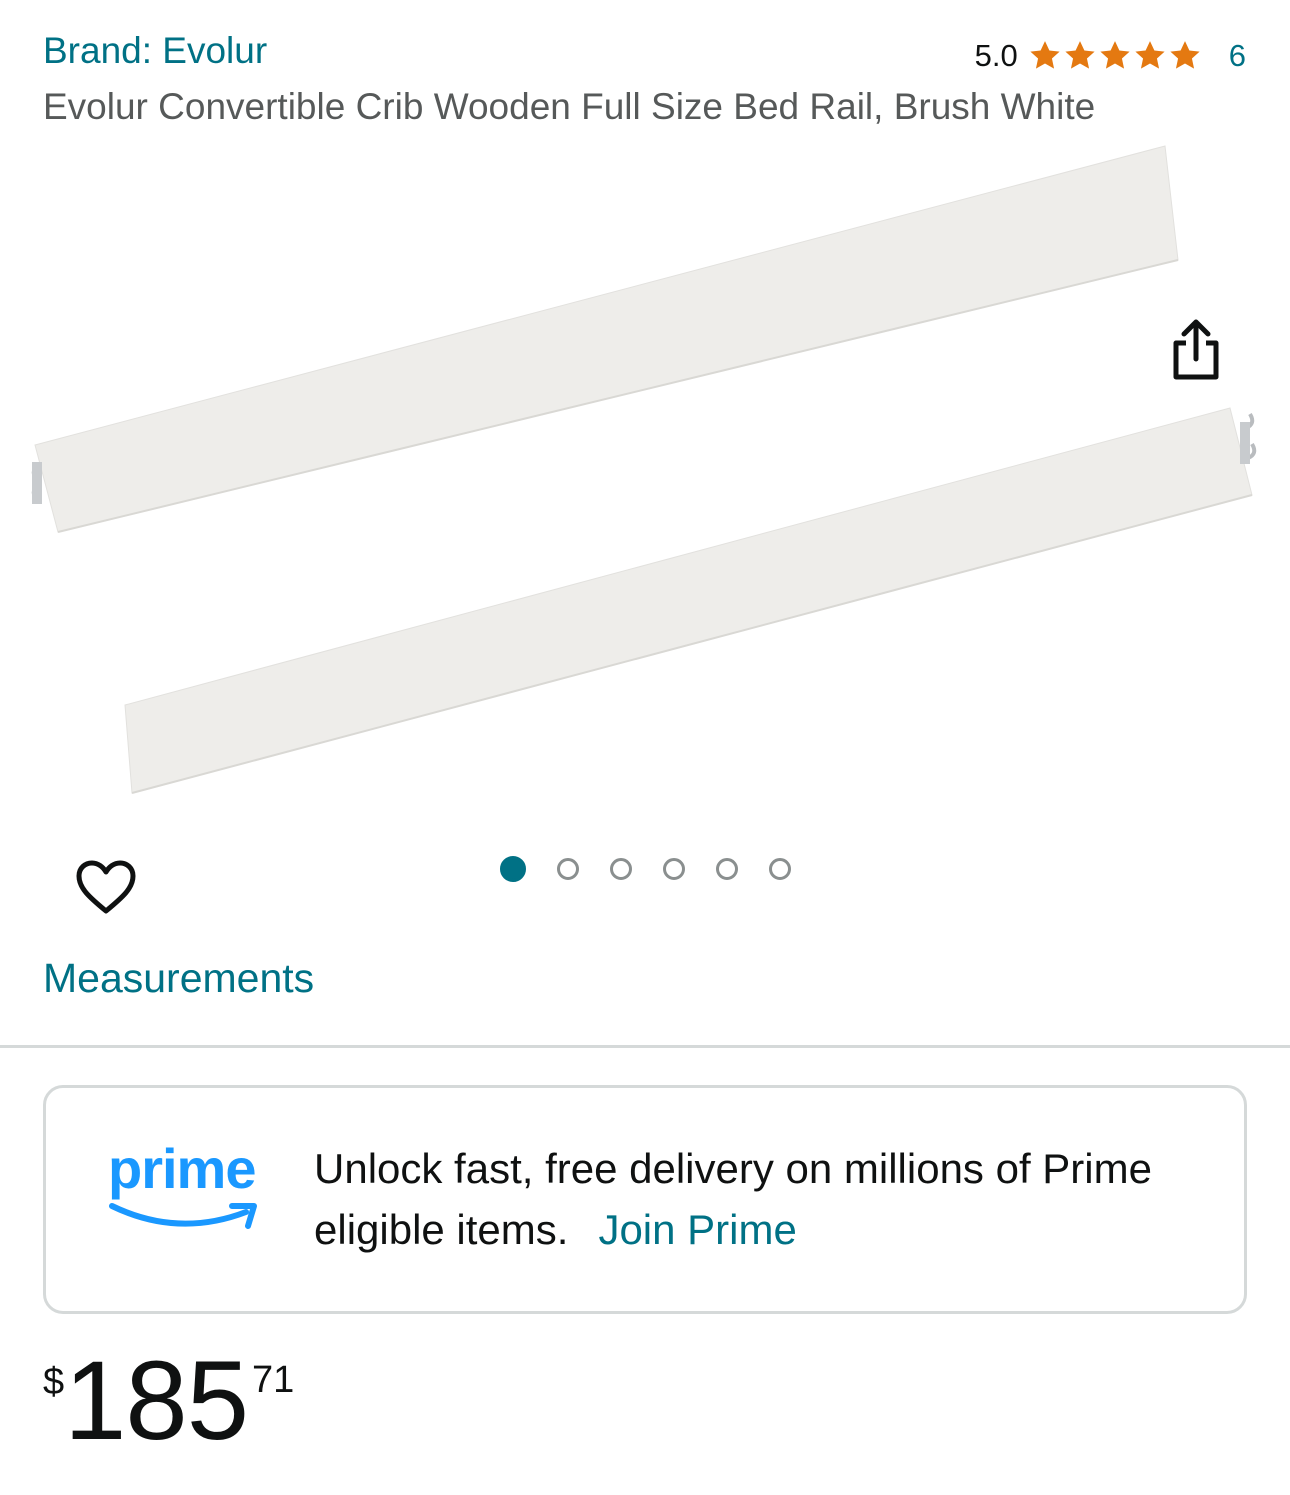  Describe the element at coordinates (178, 978) in the screenshot. I see `measurements-link: Measurements` at that location.